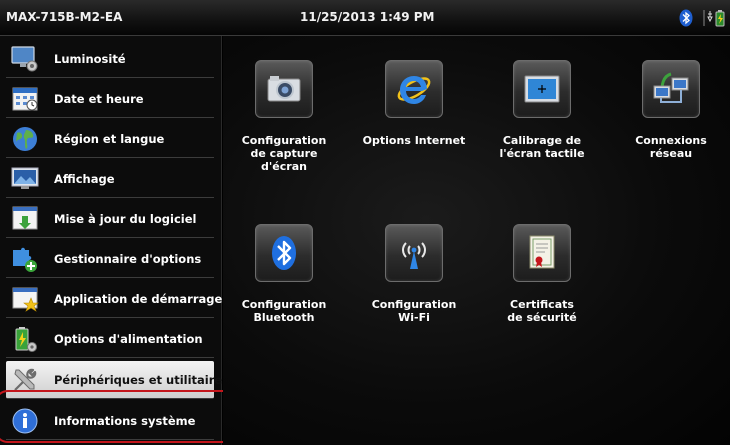 Image resolution: width=730 pixels, height=445 pixels. Describe the element at coordinates (671, 147) in the screenshot. I see `tile-label: Connexions réseau` at that location.